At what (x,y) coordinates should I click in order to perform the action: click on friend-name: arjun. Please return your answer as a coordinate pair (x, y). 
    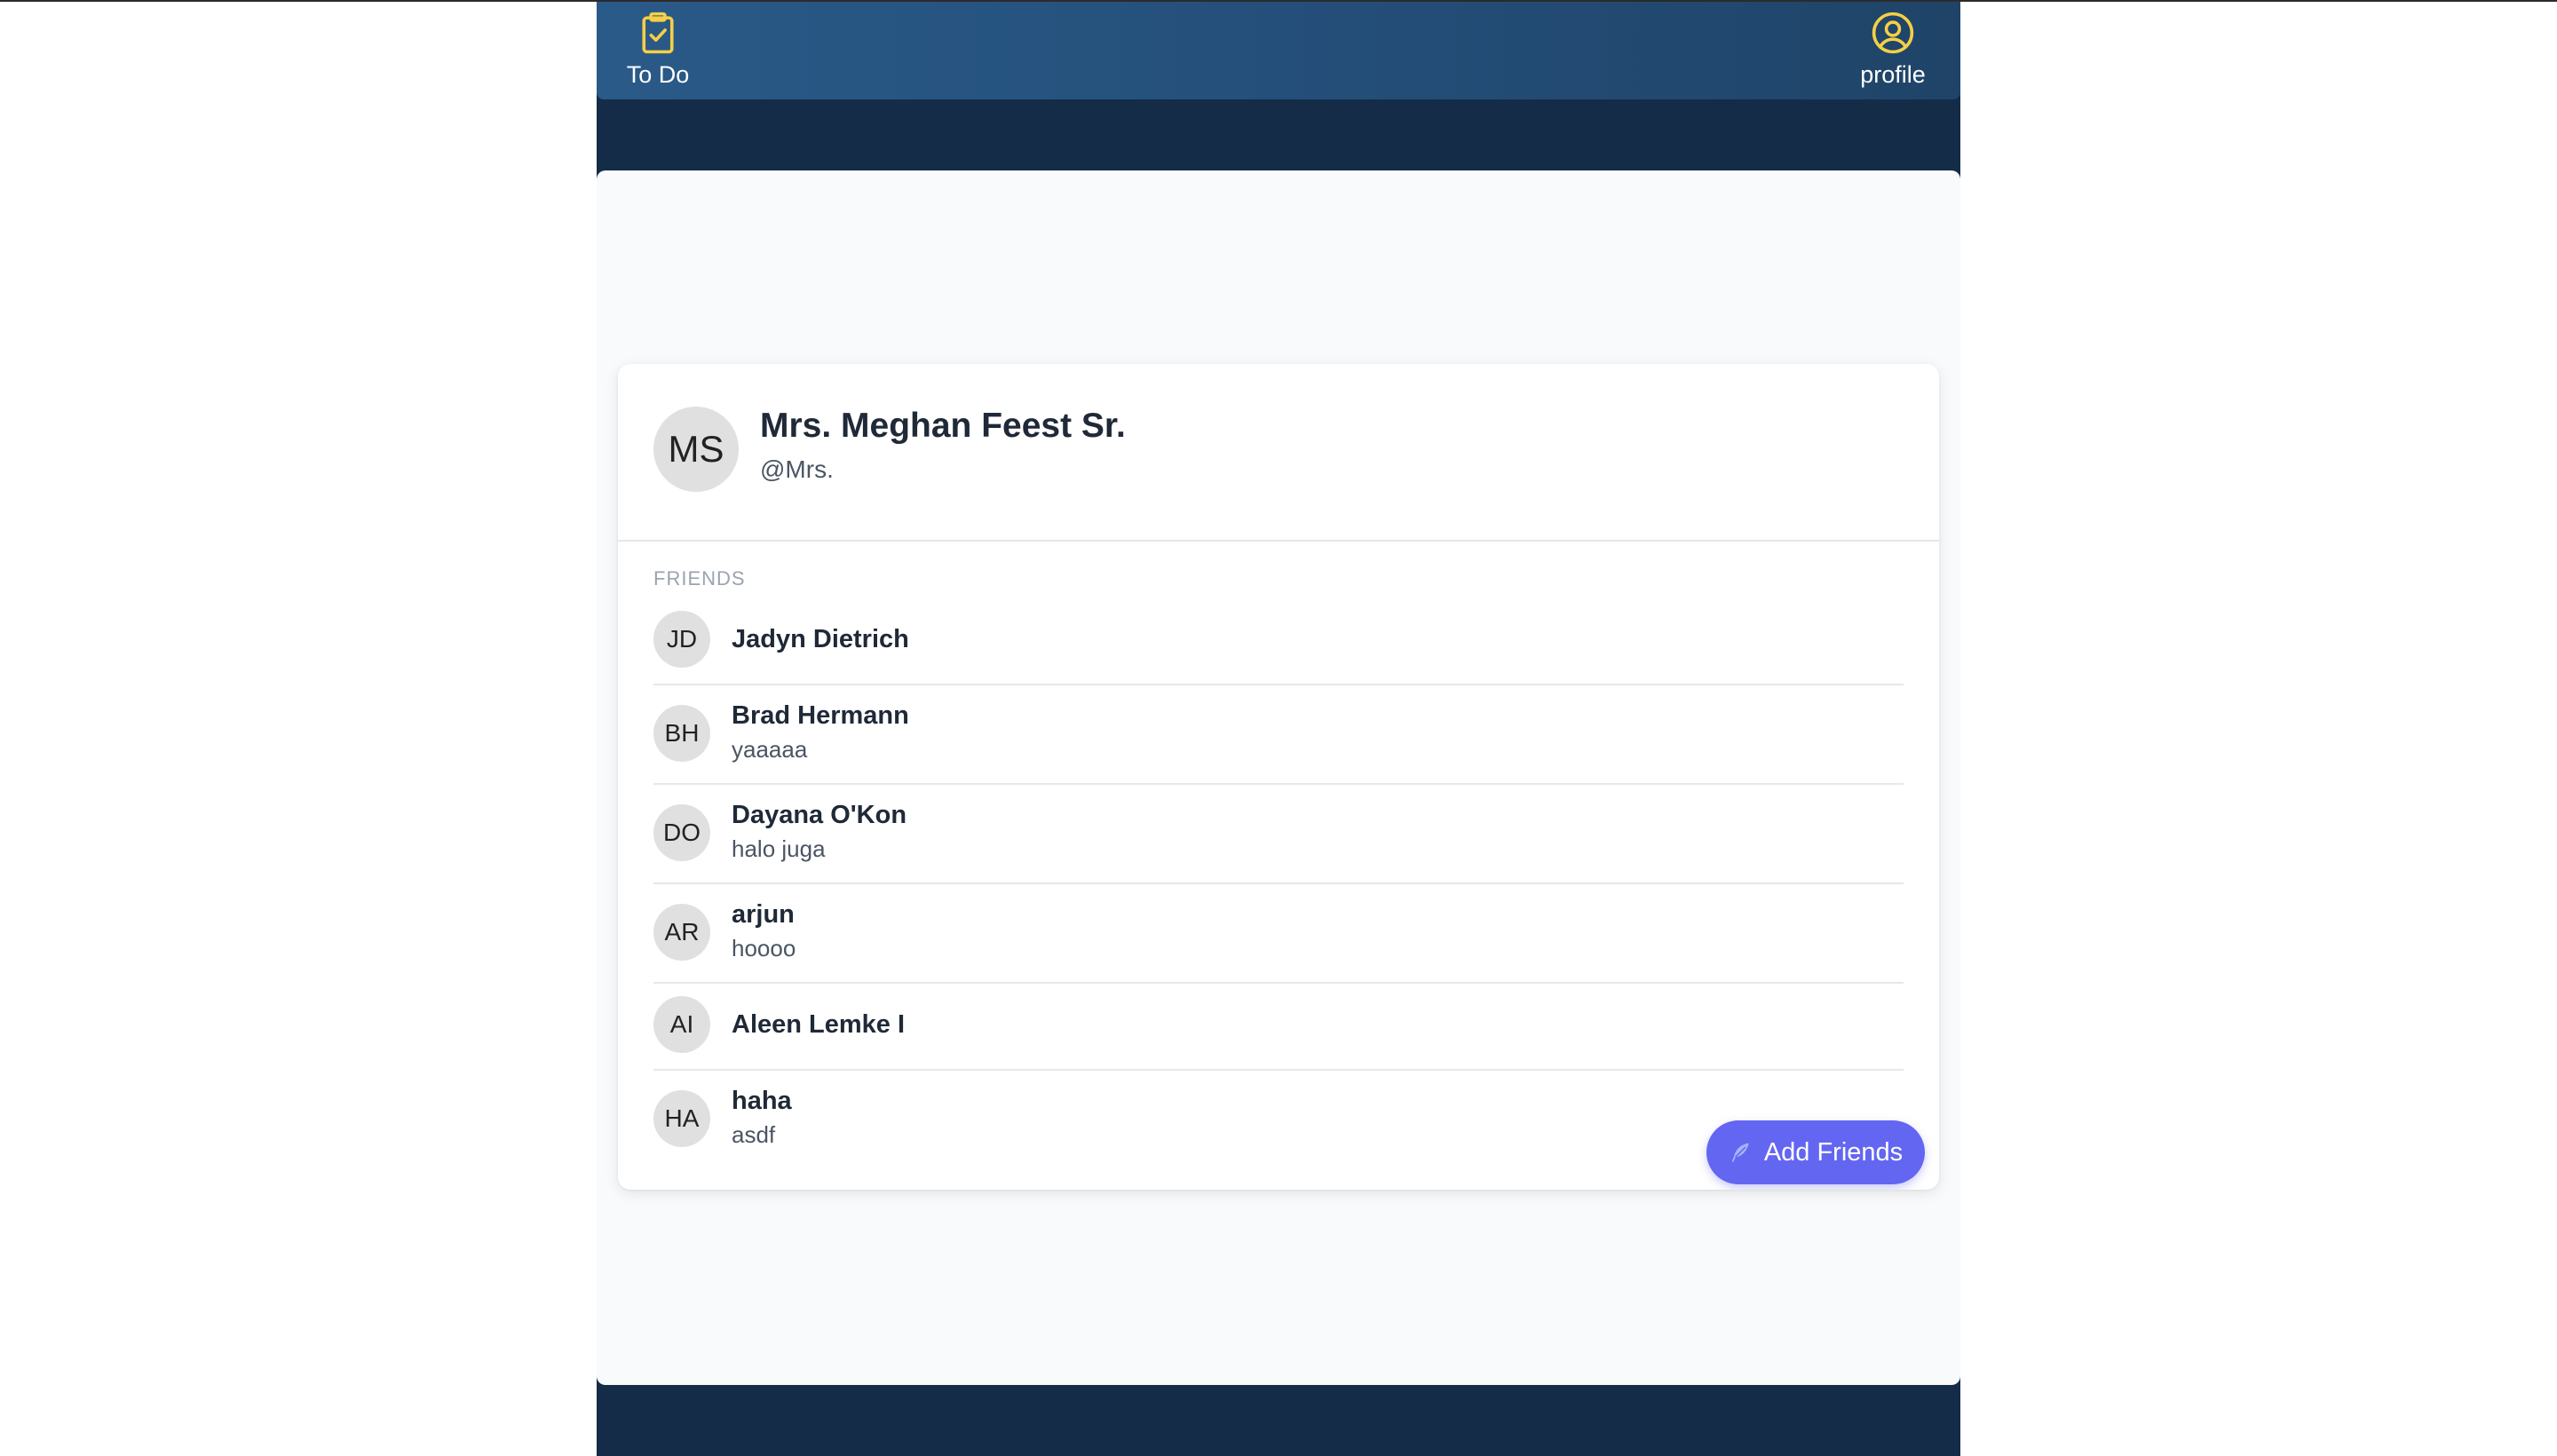
    Looking at the image, I should click on (763, 914).